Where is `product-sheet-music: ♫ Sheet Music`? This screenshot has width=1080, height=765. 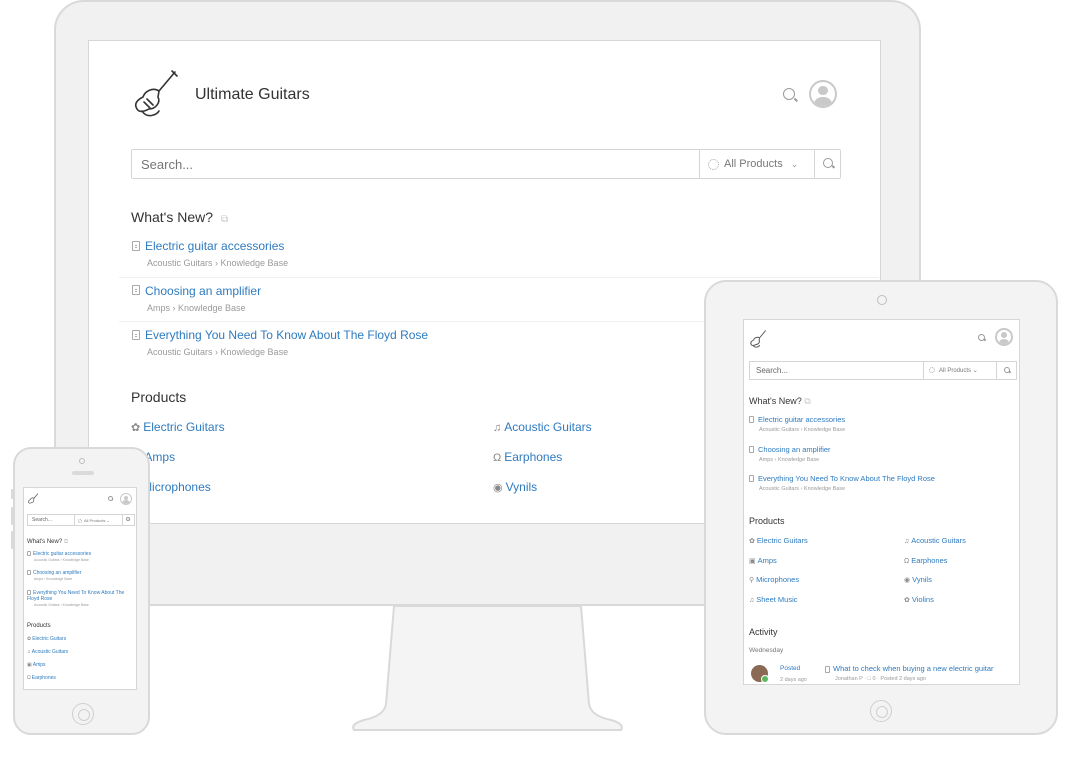
product-sheet-music: ♫ Sheet Music is located at coordinates (773, 599).